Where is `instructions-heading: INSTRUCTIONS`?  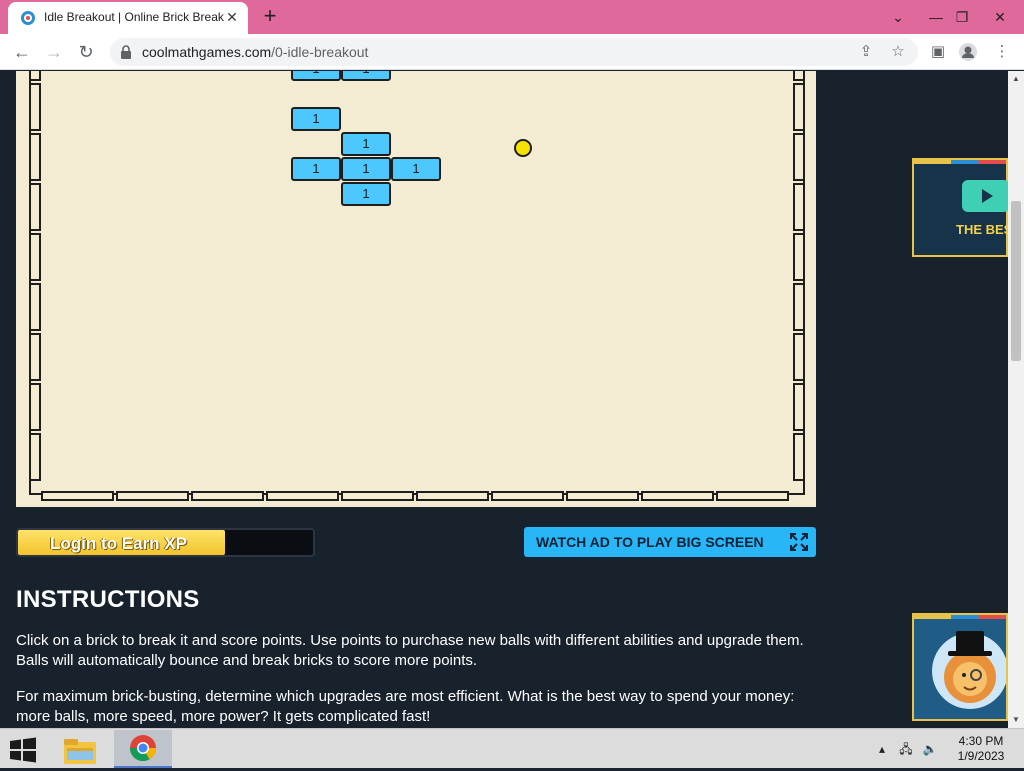 instructions-heading: INSTRUCTIONS is located at coordinates (108, 599).